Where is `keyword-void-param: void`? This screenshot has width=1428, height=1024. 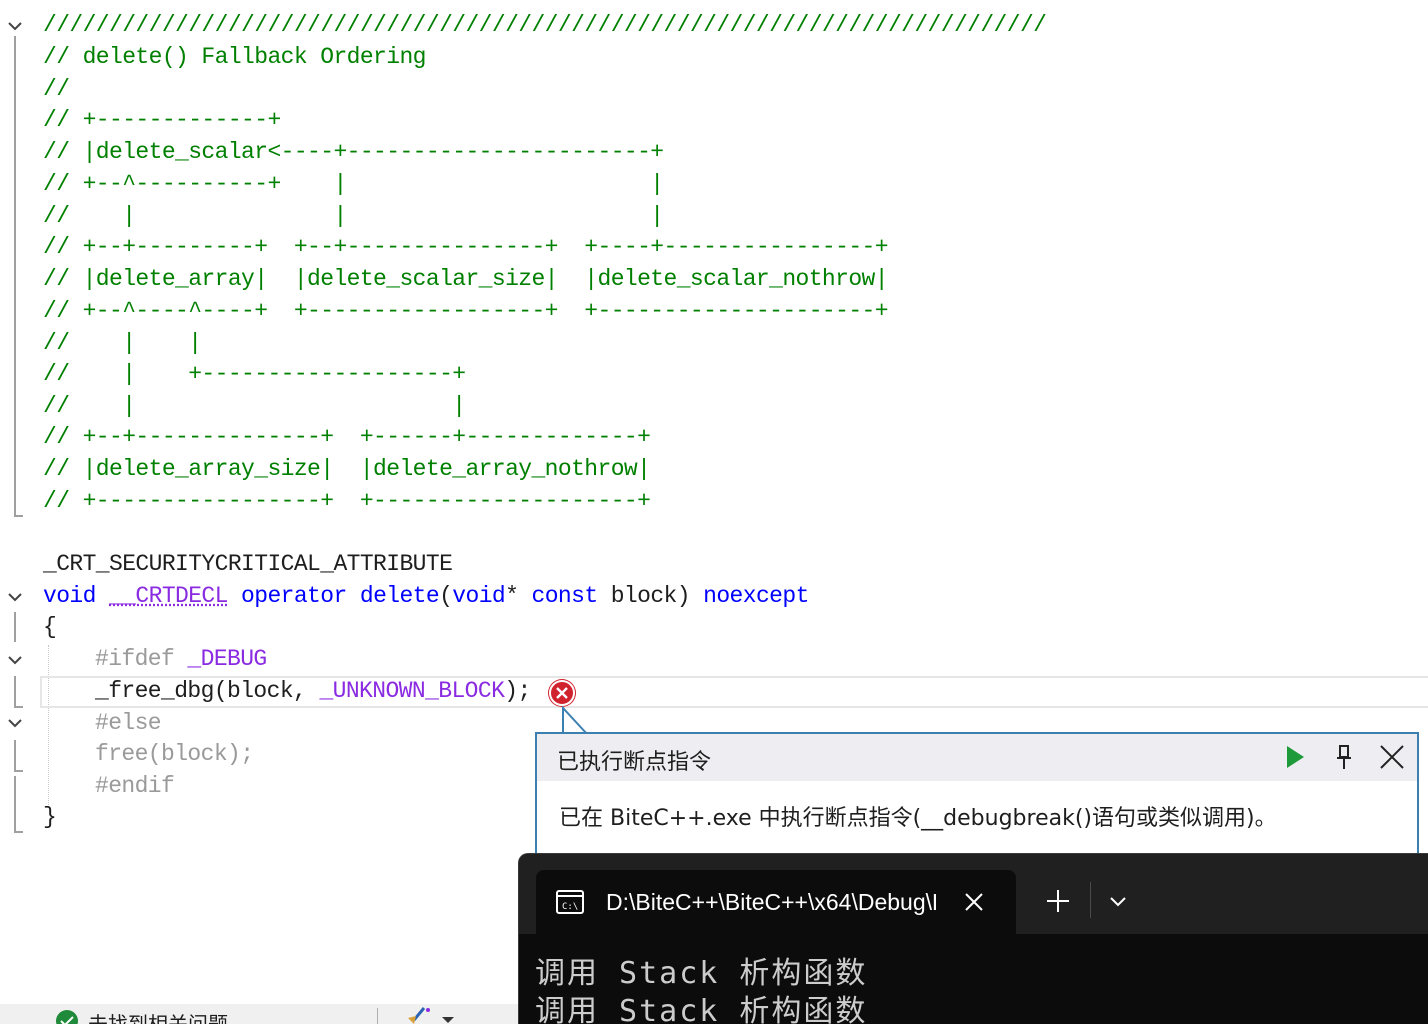
keyword-void-param: void is located at coordinates (479, 596).